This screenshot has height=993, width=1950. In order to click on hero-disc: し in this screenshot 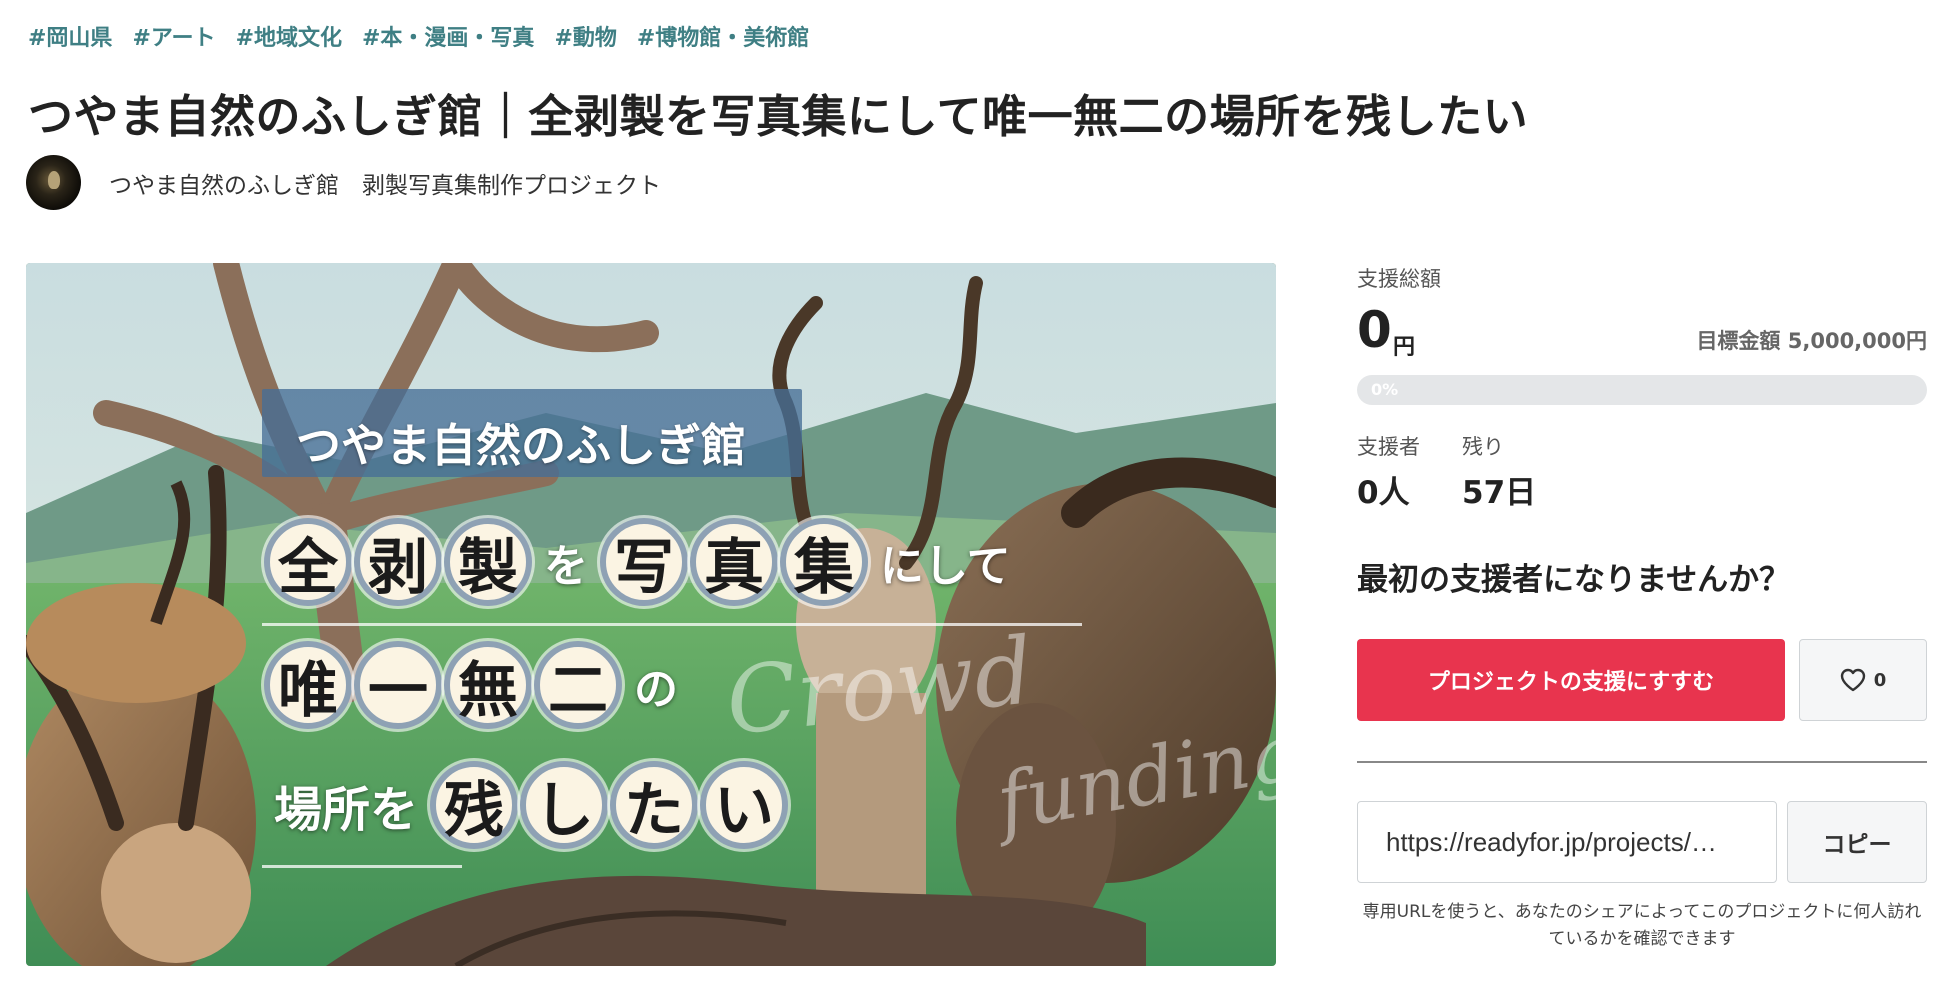, I will do `click(564, 805)`.